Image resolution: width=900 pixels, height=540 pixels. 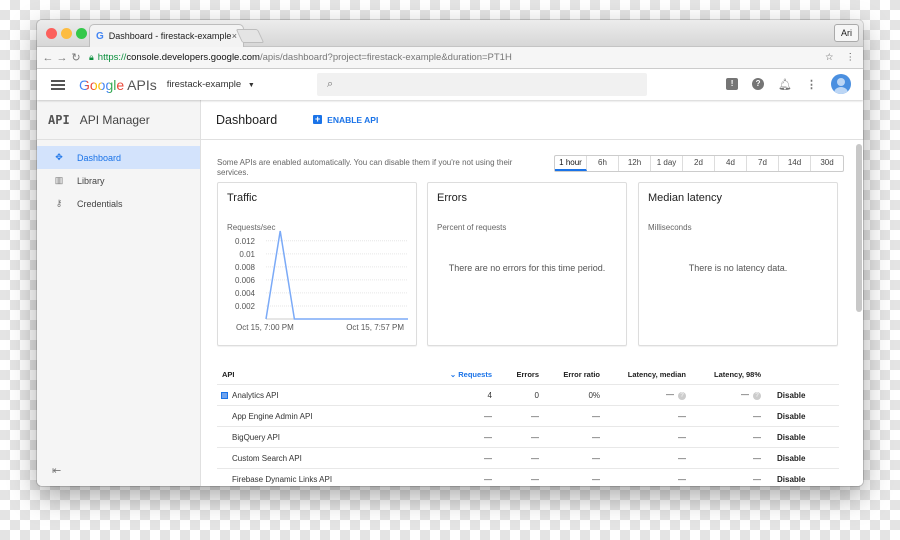 I want to click on col-latency-98: Latency, 98%, so click(x=723, y=374).